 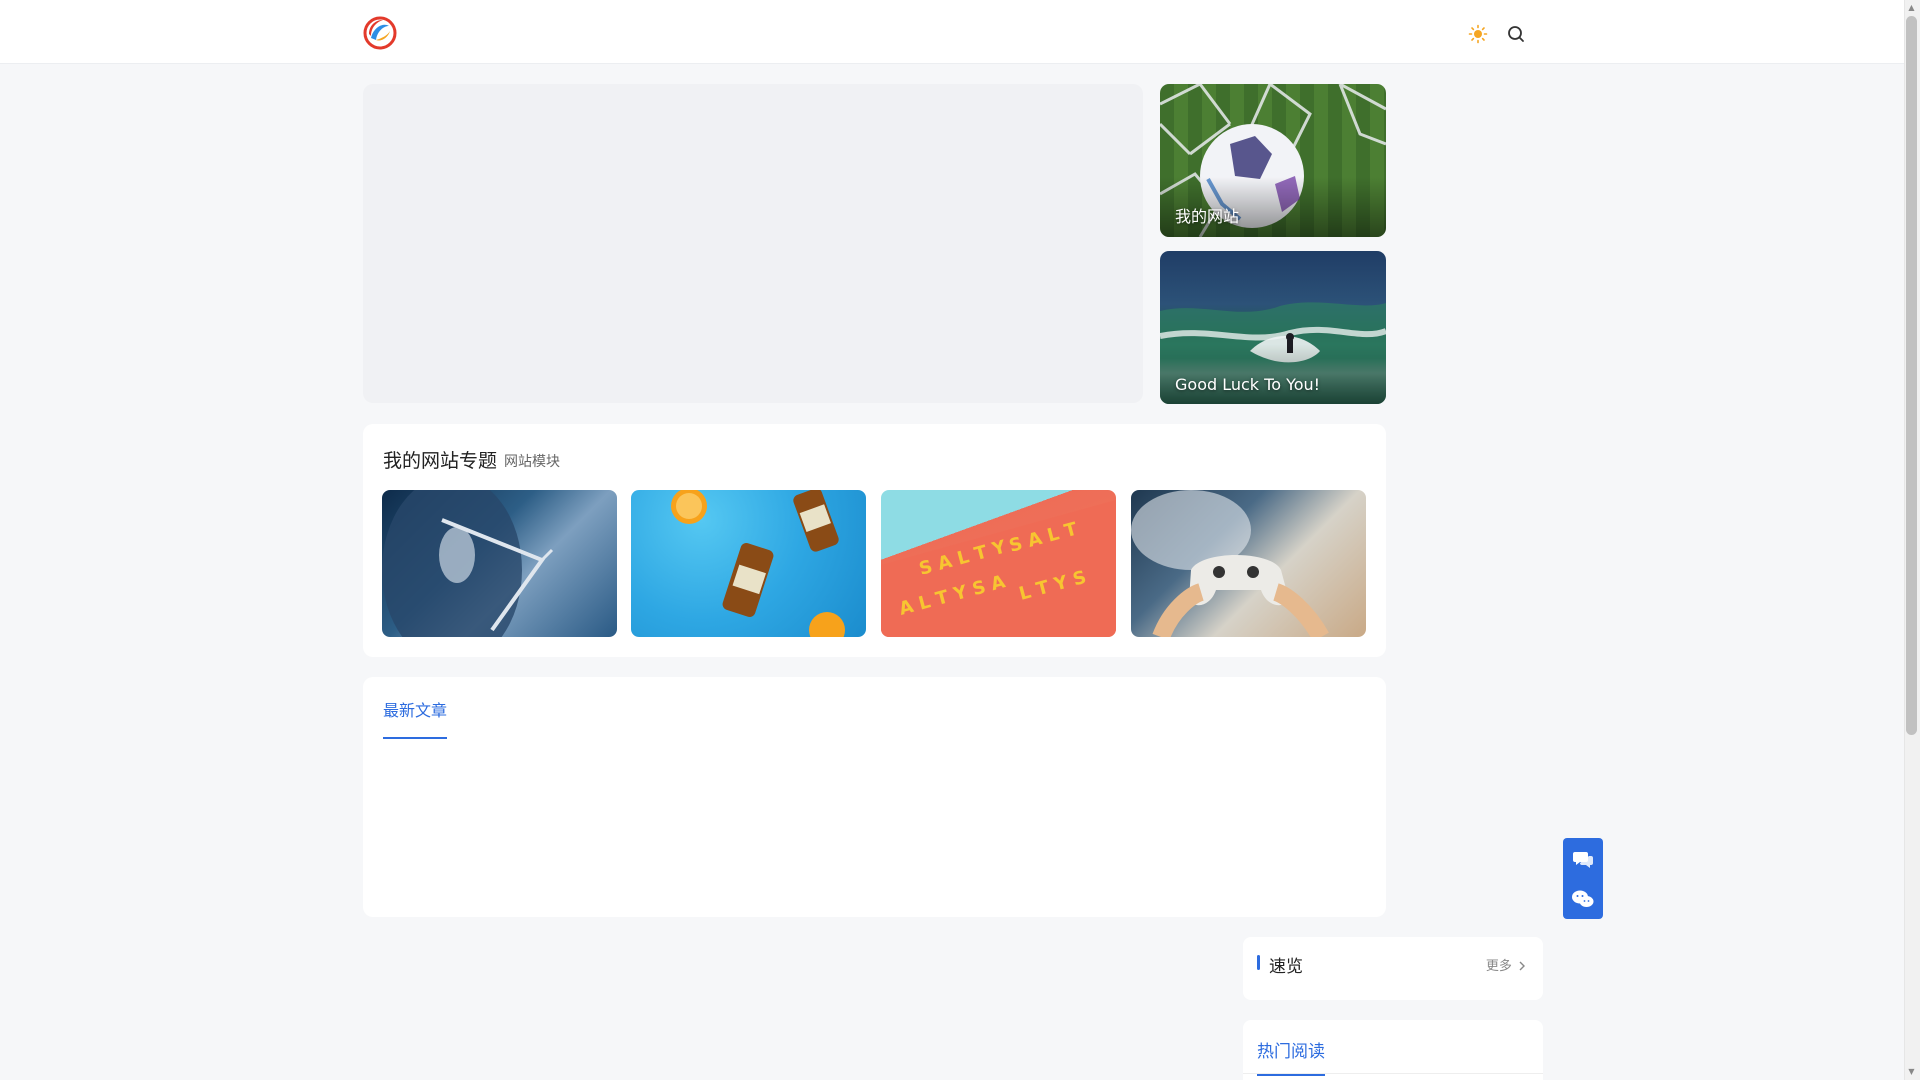 I want to click on title-accent-bar, so click(x=1258, y=962).